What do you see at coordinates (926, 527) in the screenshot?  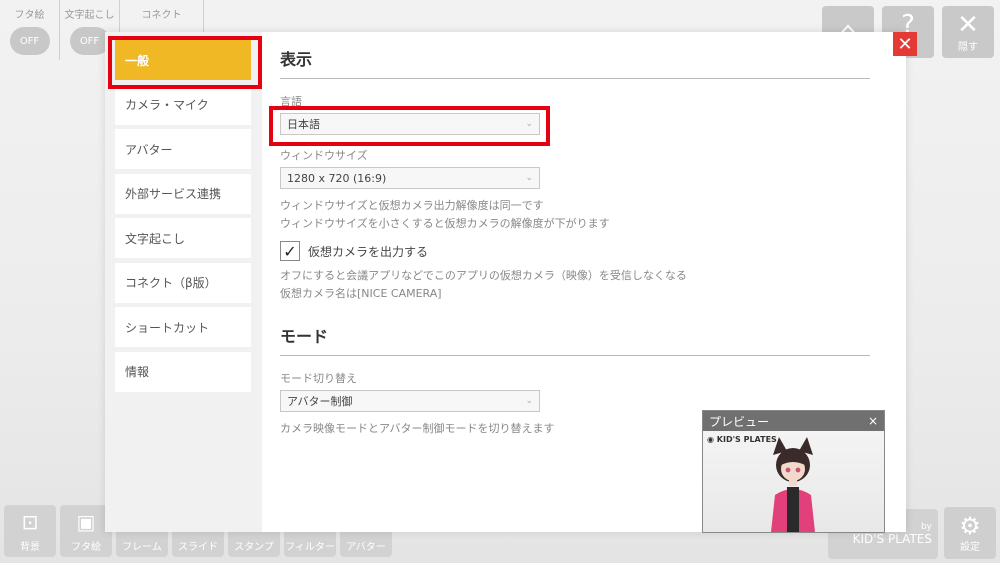 I see `by-label: by` at bounding box center [926, 527].